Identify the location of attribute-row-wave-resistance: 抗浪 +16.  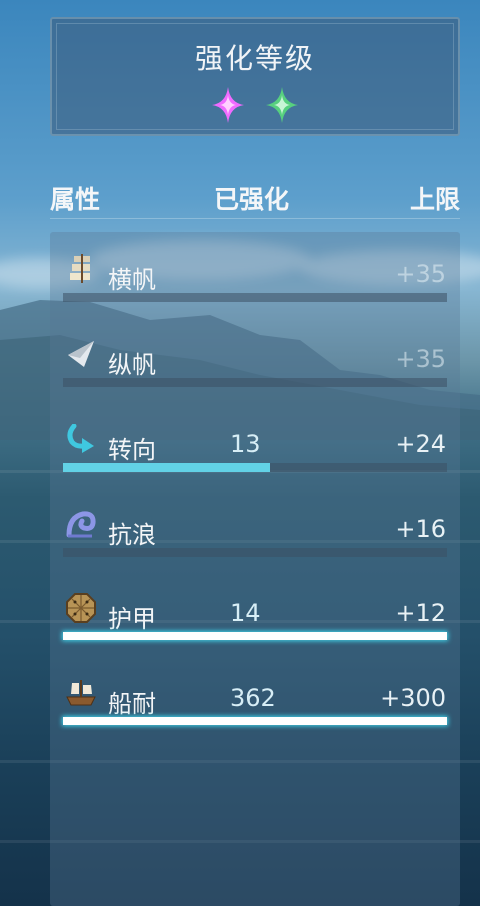
(255, 539).